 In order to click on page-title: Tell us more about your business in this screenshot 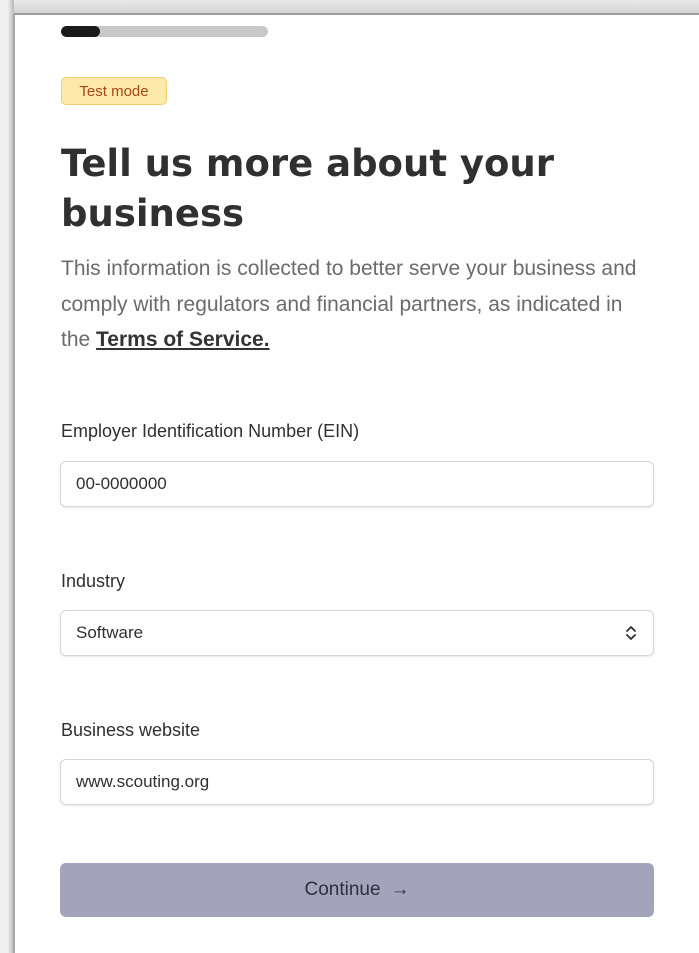, I will do `click(308, 188)`.